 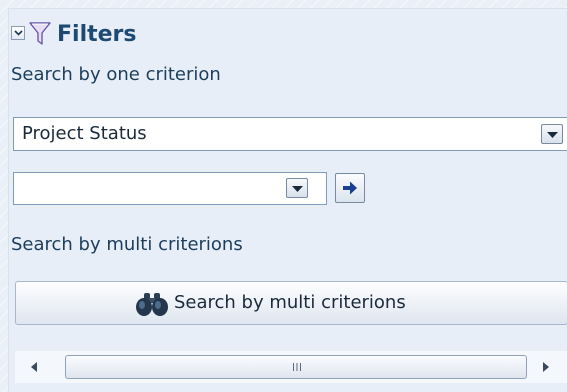 What do you see at coordinates (170, 188) in the screenshot?
I see `criterion-value-select` at bounding box center [170, 188].